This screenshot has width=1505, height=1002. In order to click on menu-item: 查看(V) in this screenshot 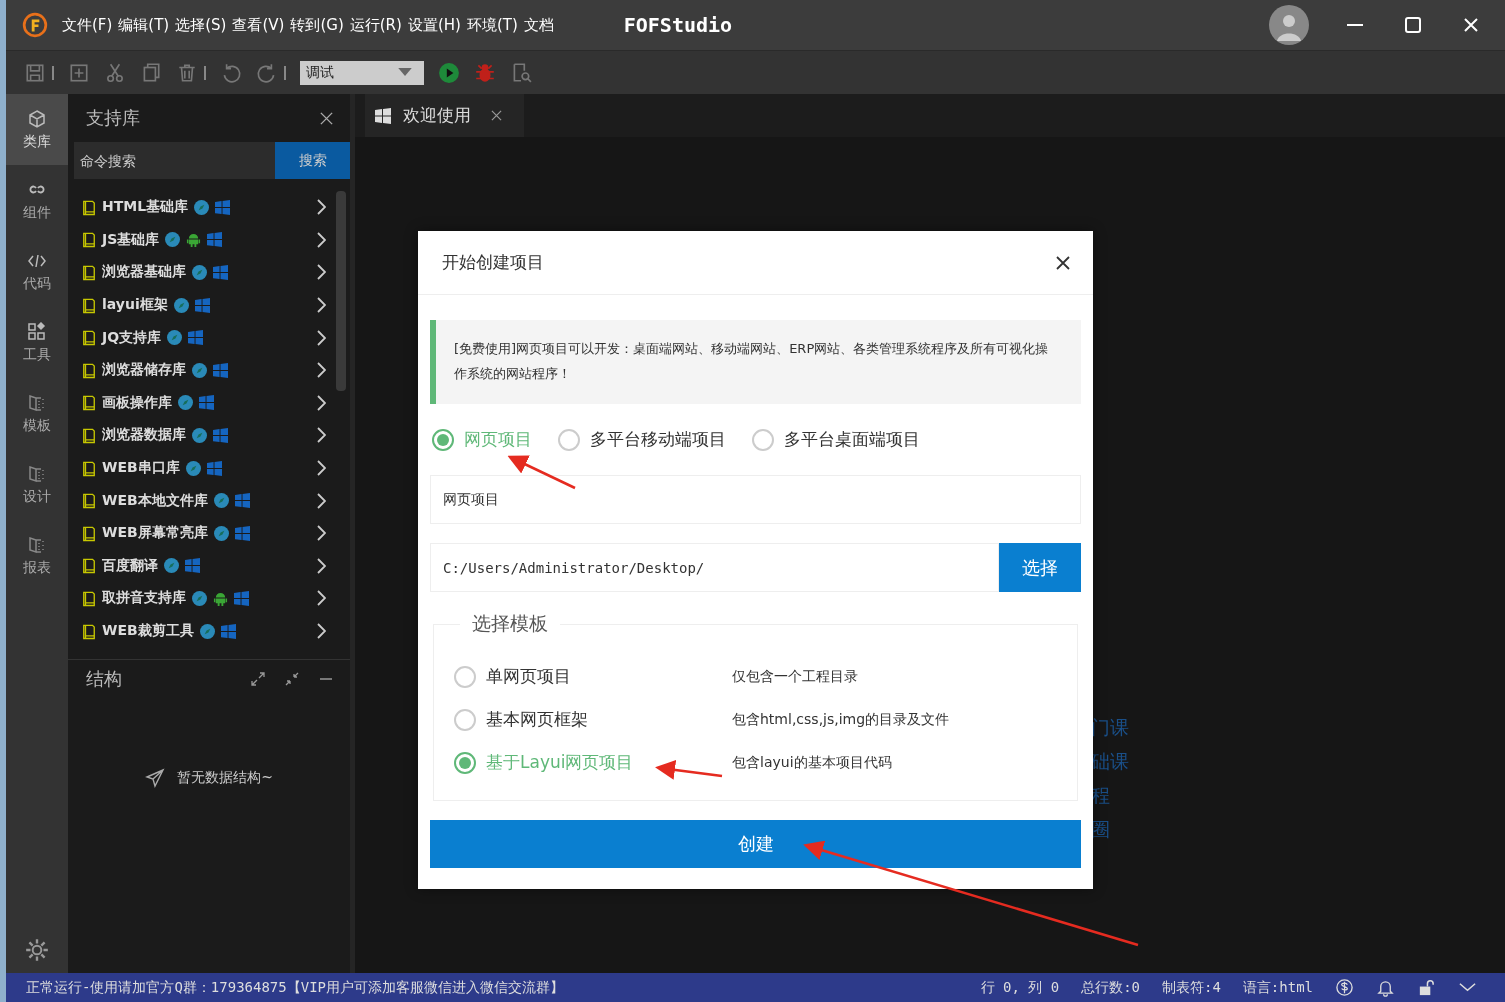, I will do `click(258, 25)`.